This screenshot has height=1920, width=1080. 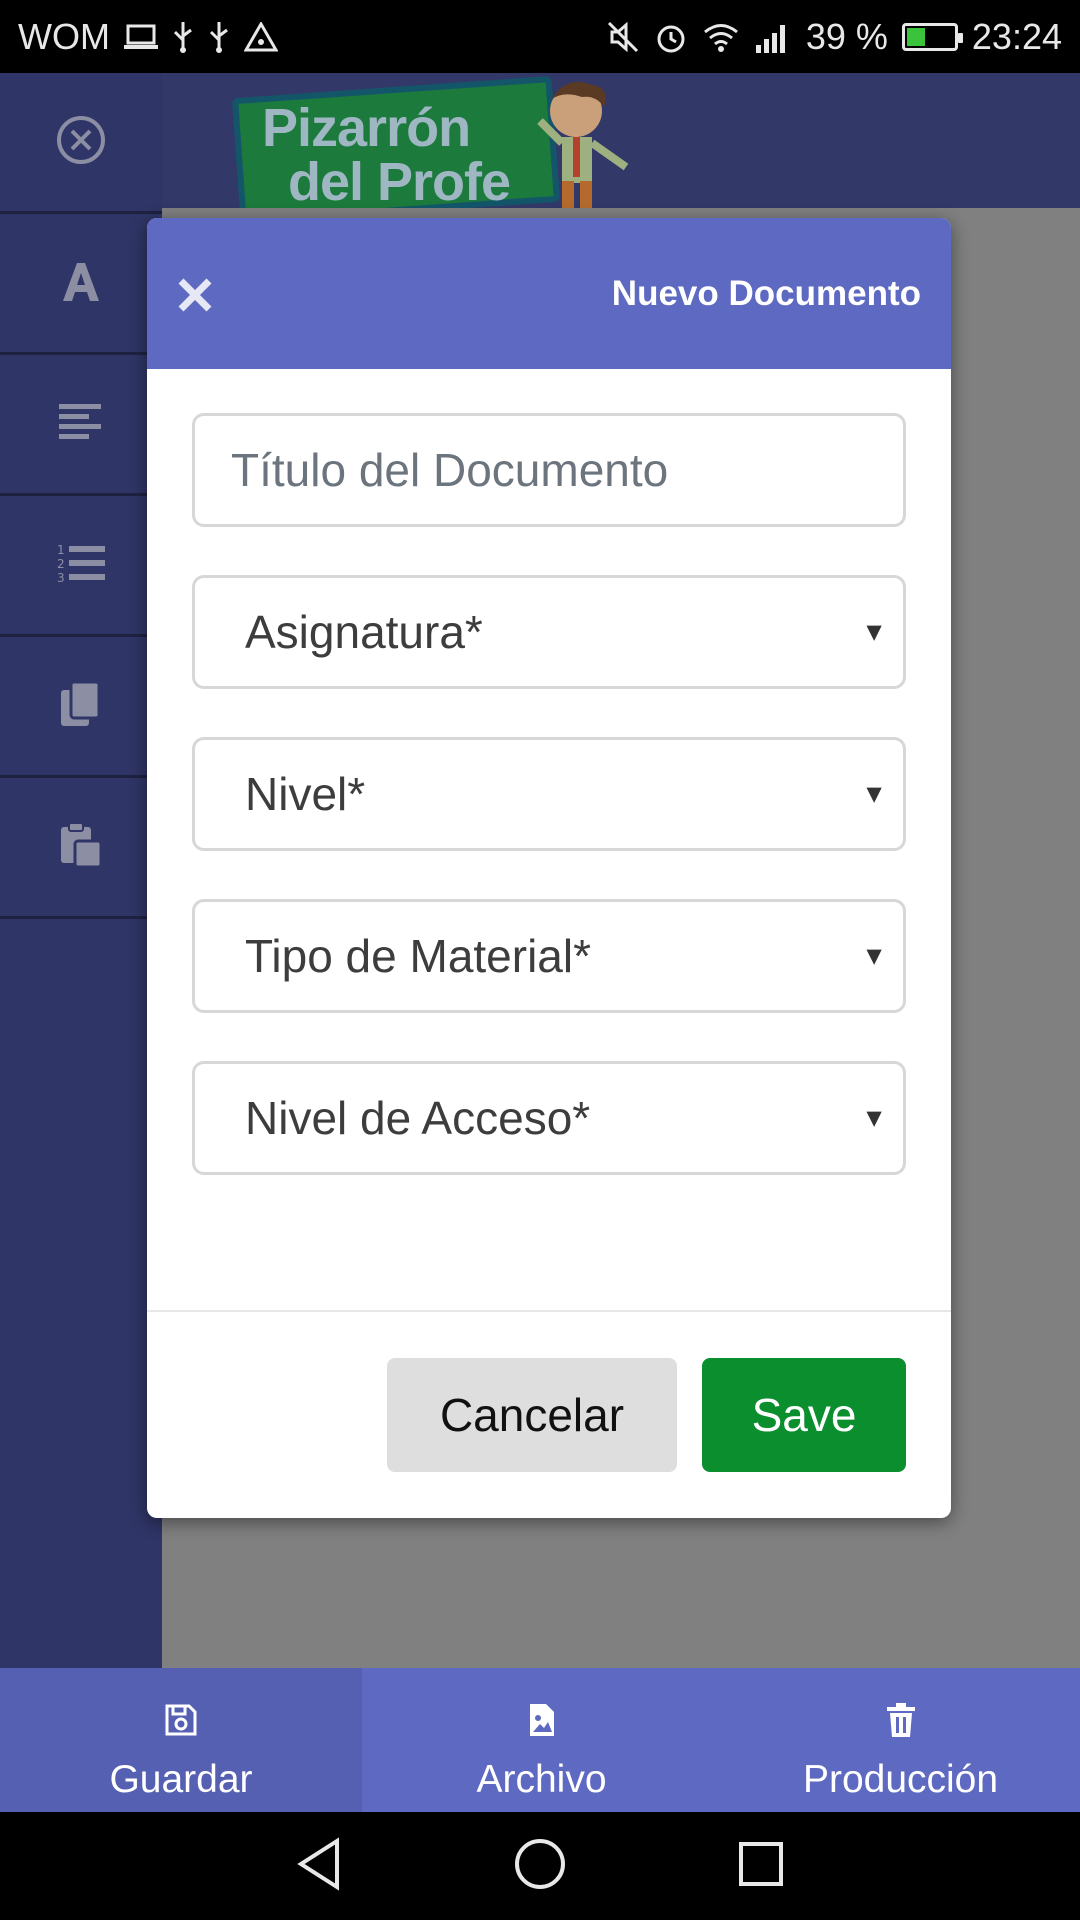 I want to click on document-title-placeholder: Título del Documento, so click(x=450, y=470).